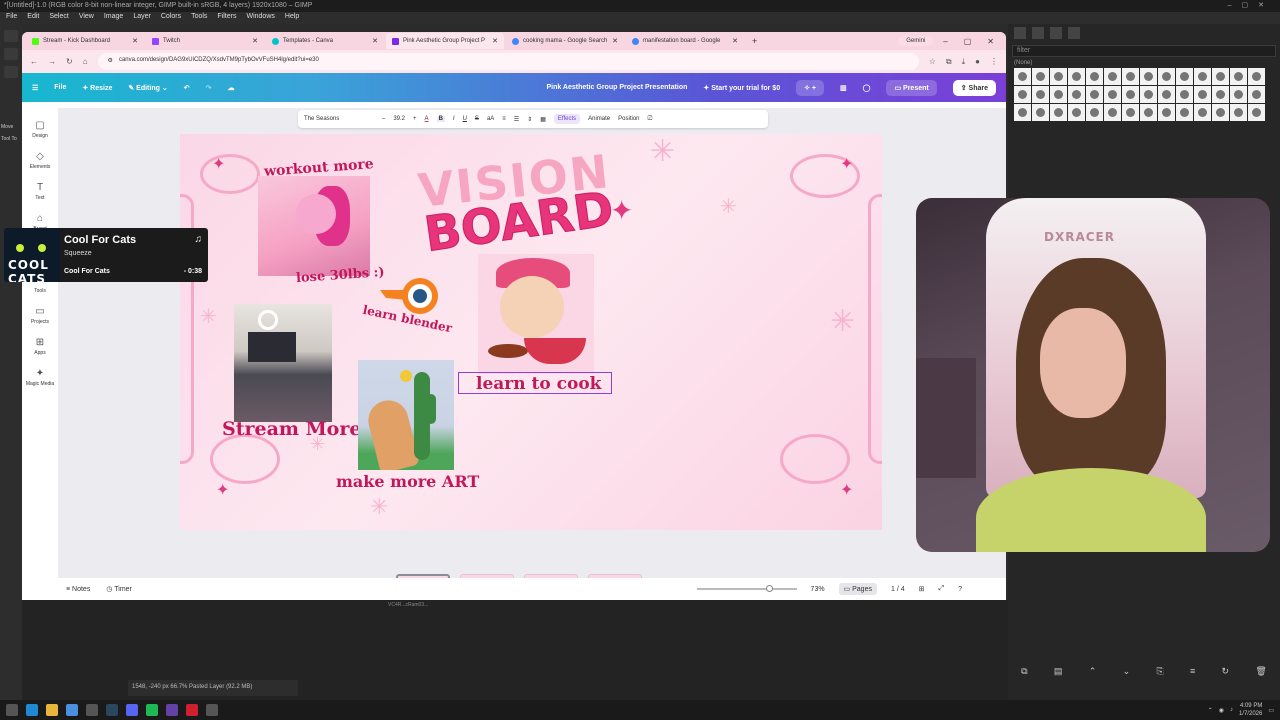 This screenshot has width=1280, height=720. I want to click on zoom-slider-handle, so click(769, 588).